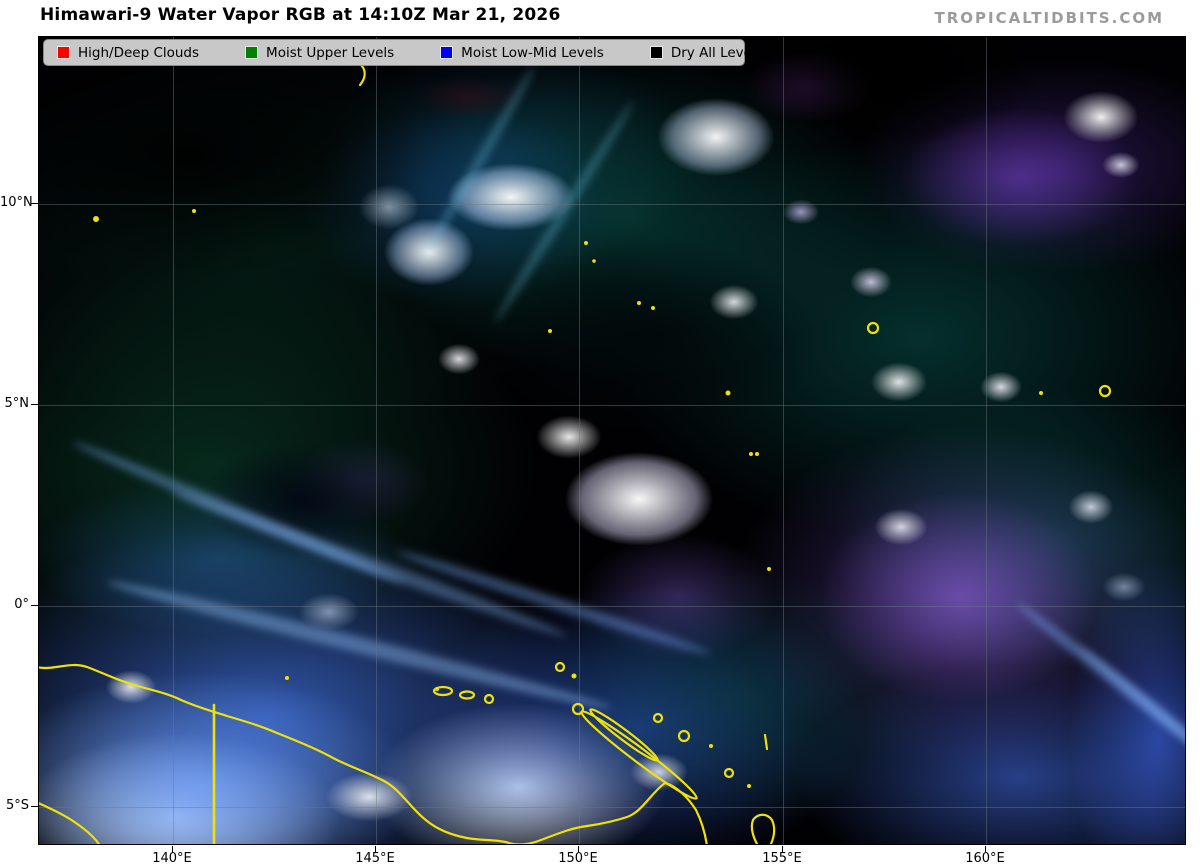 The width and height of the screenshot is (1200, 867). What do you see at coordinates (985, 858) in the screenshot?
I see `lon-label-160e: 160°E` at bounding box center [985, 858].